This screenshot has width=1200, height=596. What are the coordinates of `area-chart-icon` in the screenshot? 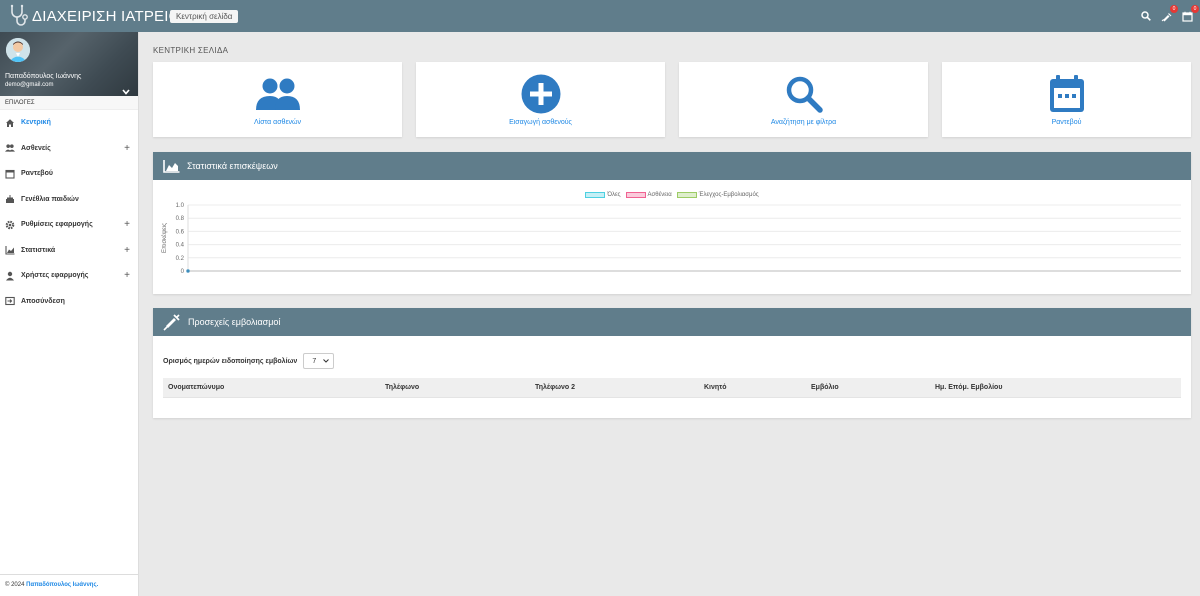 It's located at (171, 166).